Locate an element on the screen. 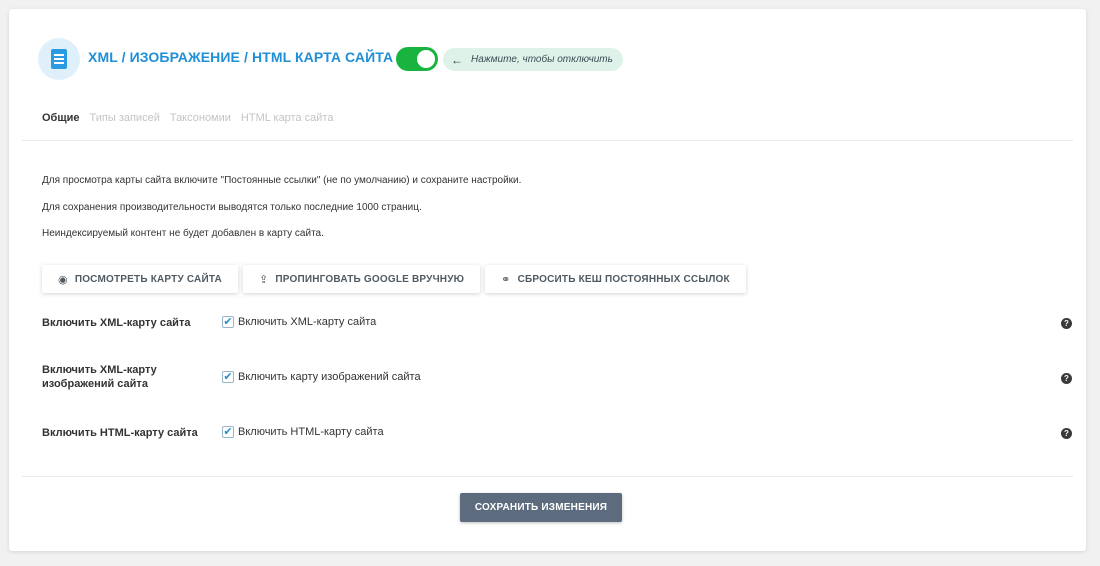  arrow-left-icon: ← is located at coordinates (457, 59).